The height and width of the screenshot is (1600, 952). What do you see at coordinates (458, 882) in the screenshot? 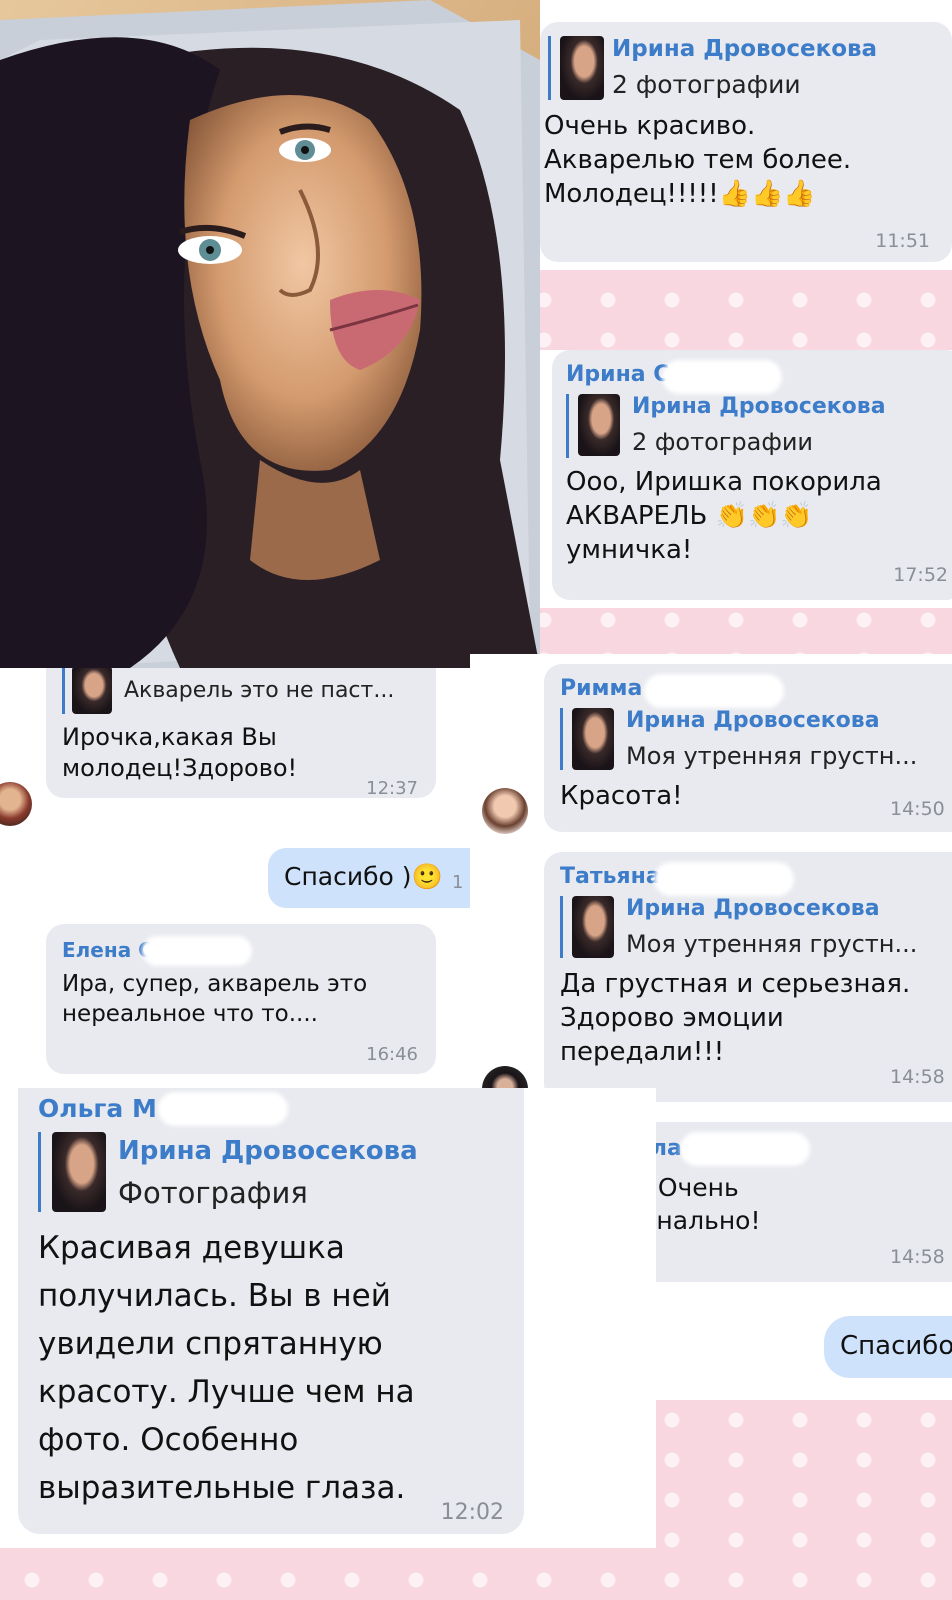
I see `message-time: 1` at bounding box center [458, 882].